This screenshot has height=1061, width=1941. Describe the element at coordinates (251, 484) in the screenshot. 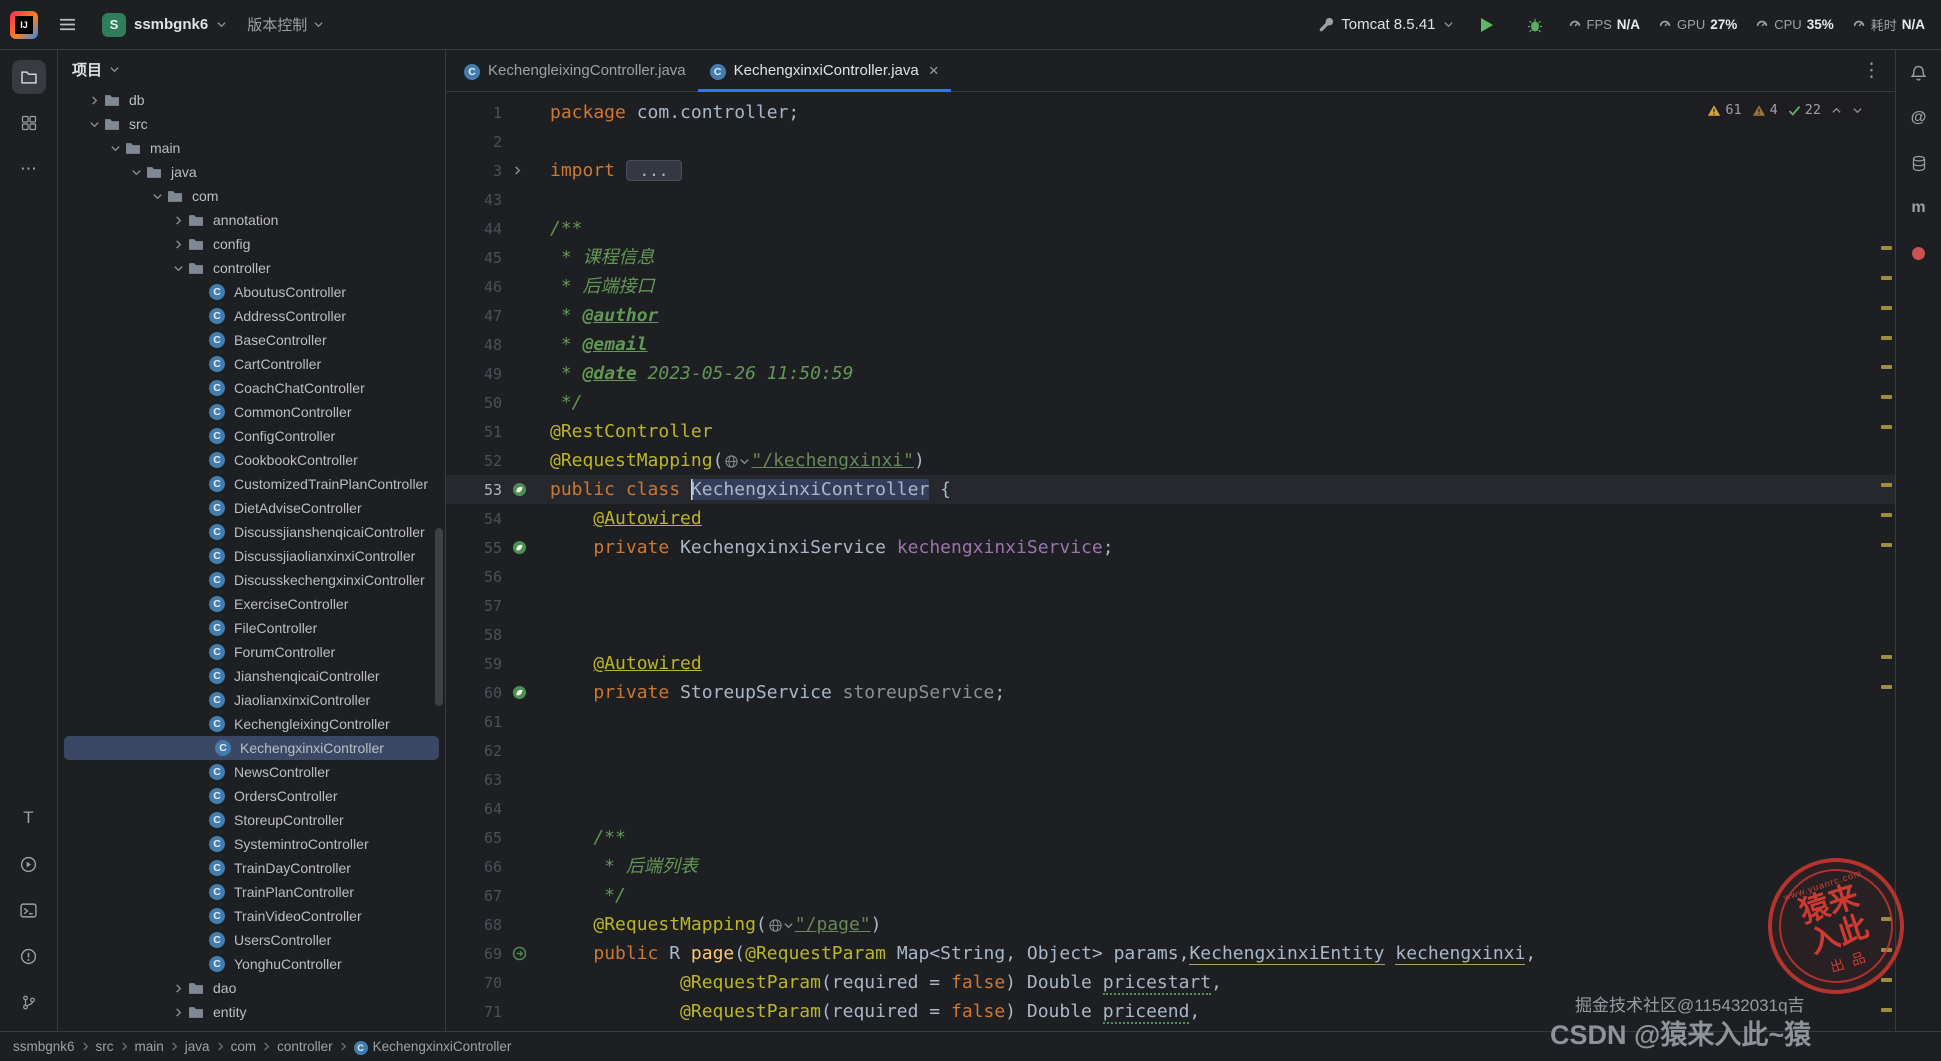

I see `tree-item-CustomizedTrainPlanController: C CustomizedTrainPlanController` at that location.